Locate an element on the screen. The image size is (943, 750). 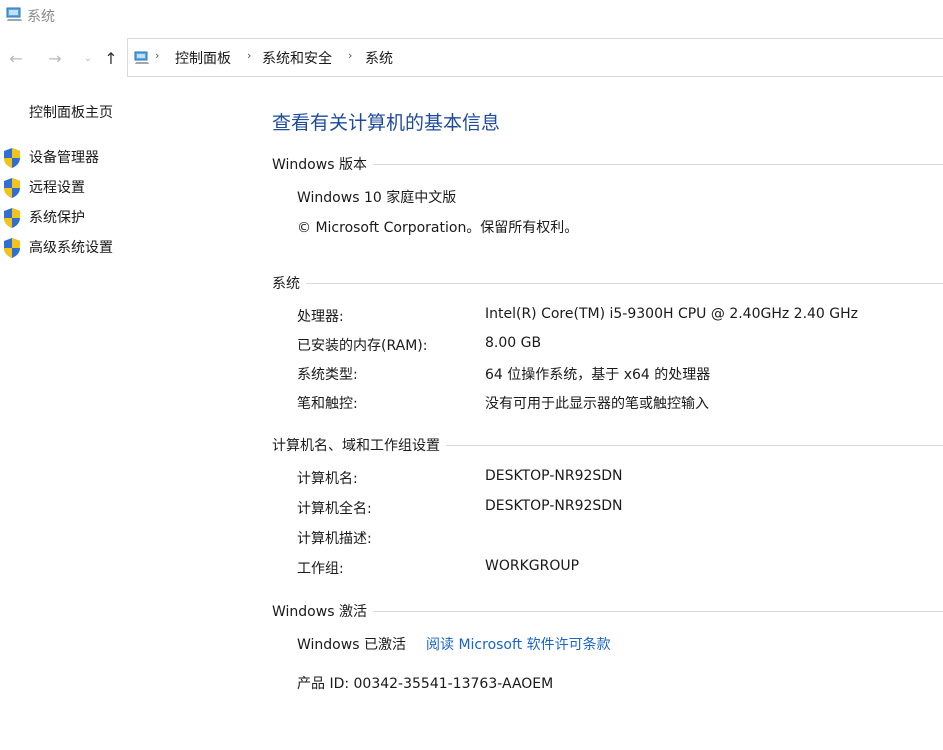
window-title: 系统 is located at coordinates (41, 17).